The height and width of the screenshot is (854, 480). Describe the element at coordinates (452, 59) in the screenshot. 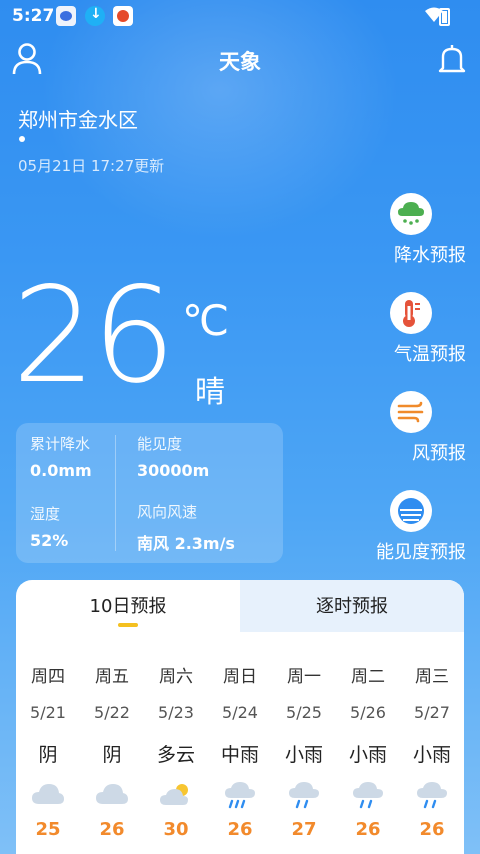

I see `bell-icon` at that location.